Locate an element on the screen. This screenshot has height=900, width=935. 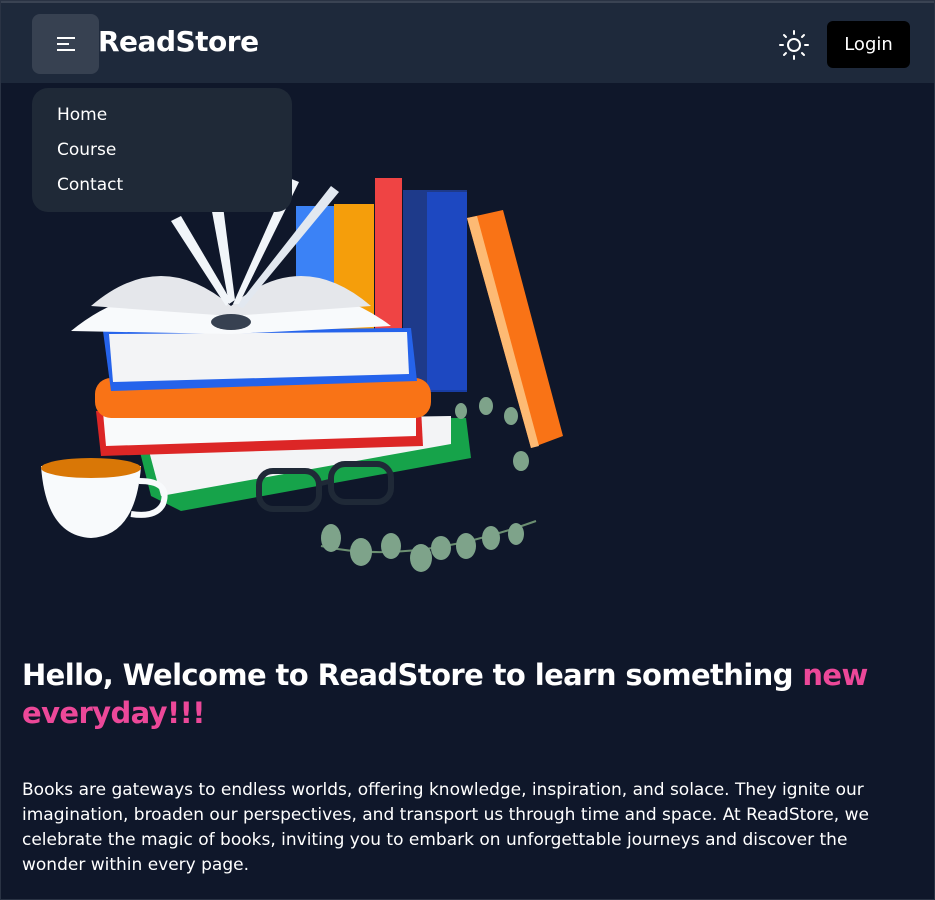
hamburger-icon is located at coordinates (65, 44).